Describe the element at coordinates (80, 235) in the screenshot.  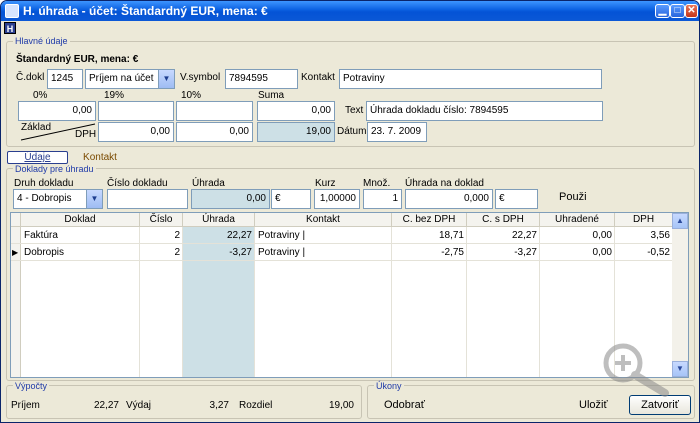
I see `cell-document: Faktúra` at that location.